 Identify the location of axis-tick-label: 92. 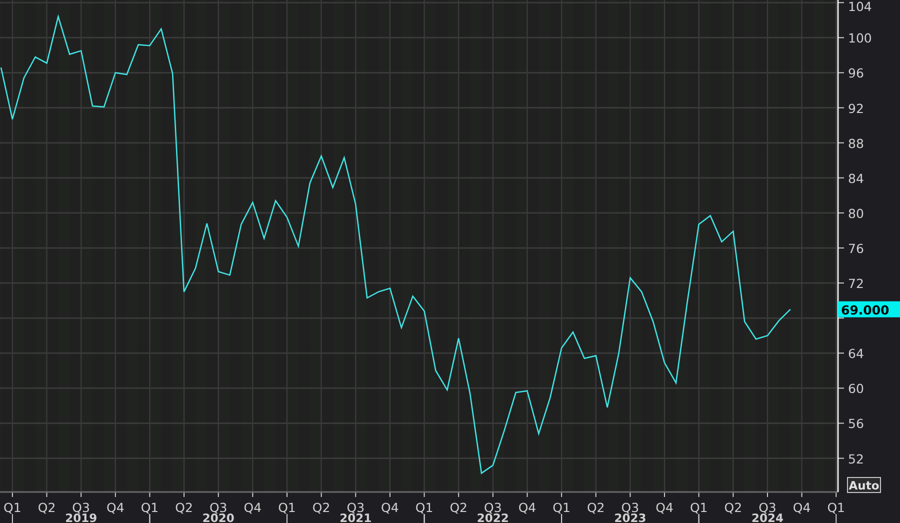
(856, 108).